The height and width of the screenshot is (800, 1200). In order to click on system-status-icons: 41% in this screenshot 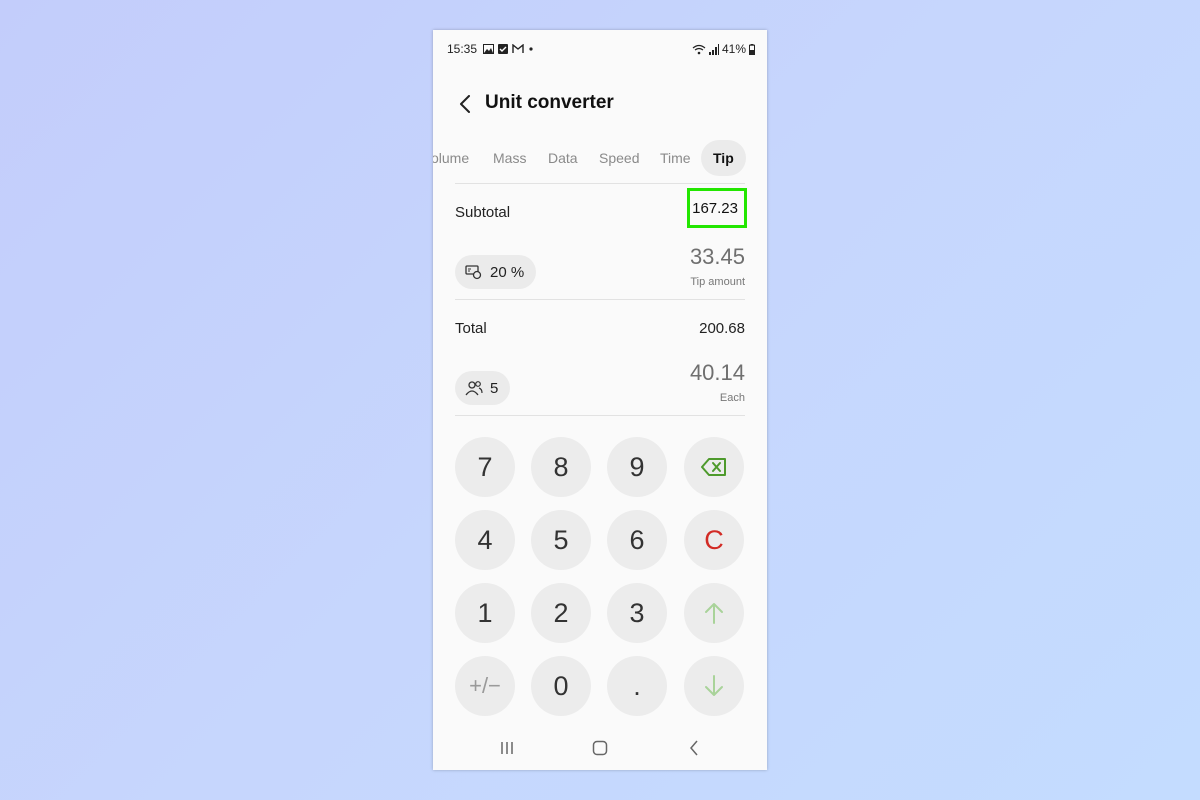, I will do `click(723, 49)`.